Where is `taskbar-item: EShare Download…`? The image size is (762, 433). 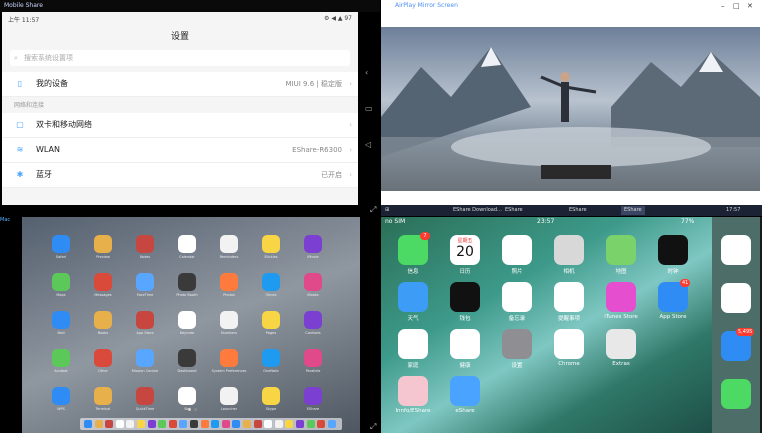
taskbar-item: EShare Download… is located at coordinates (478, 210).